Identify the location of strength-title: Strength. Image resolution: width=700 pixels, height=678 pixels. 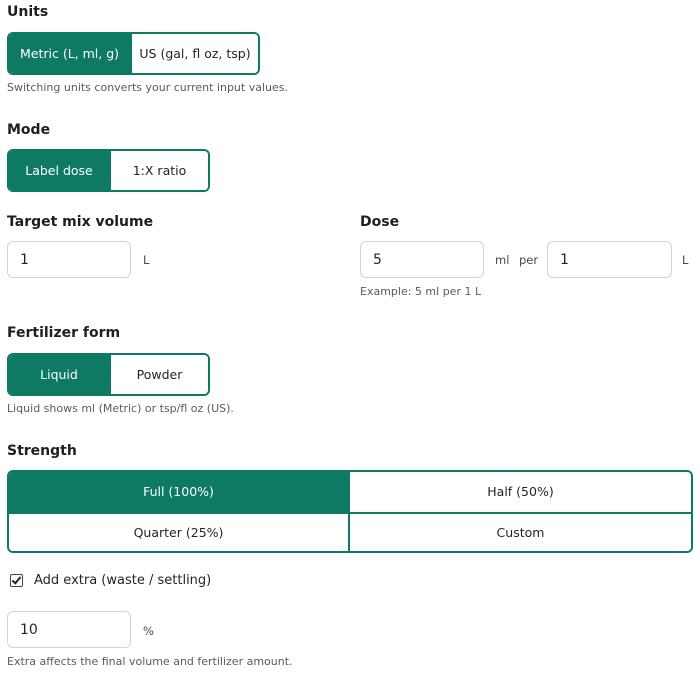
(42, 451).